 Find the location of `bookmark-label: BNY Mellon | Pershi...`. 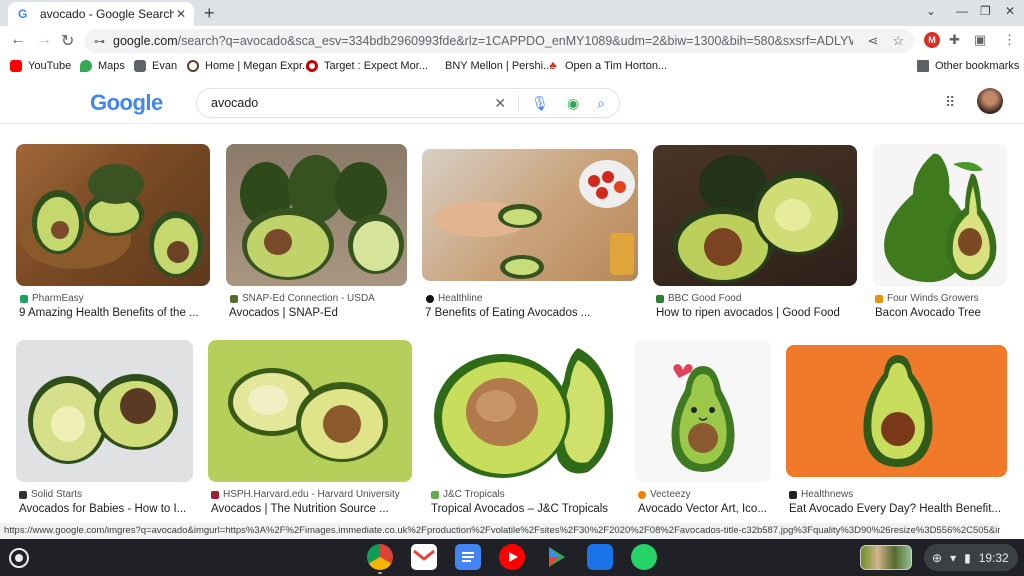

bookmark-label: BNY Mellon | Pershi... is located at coordinates (499, 66).